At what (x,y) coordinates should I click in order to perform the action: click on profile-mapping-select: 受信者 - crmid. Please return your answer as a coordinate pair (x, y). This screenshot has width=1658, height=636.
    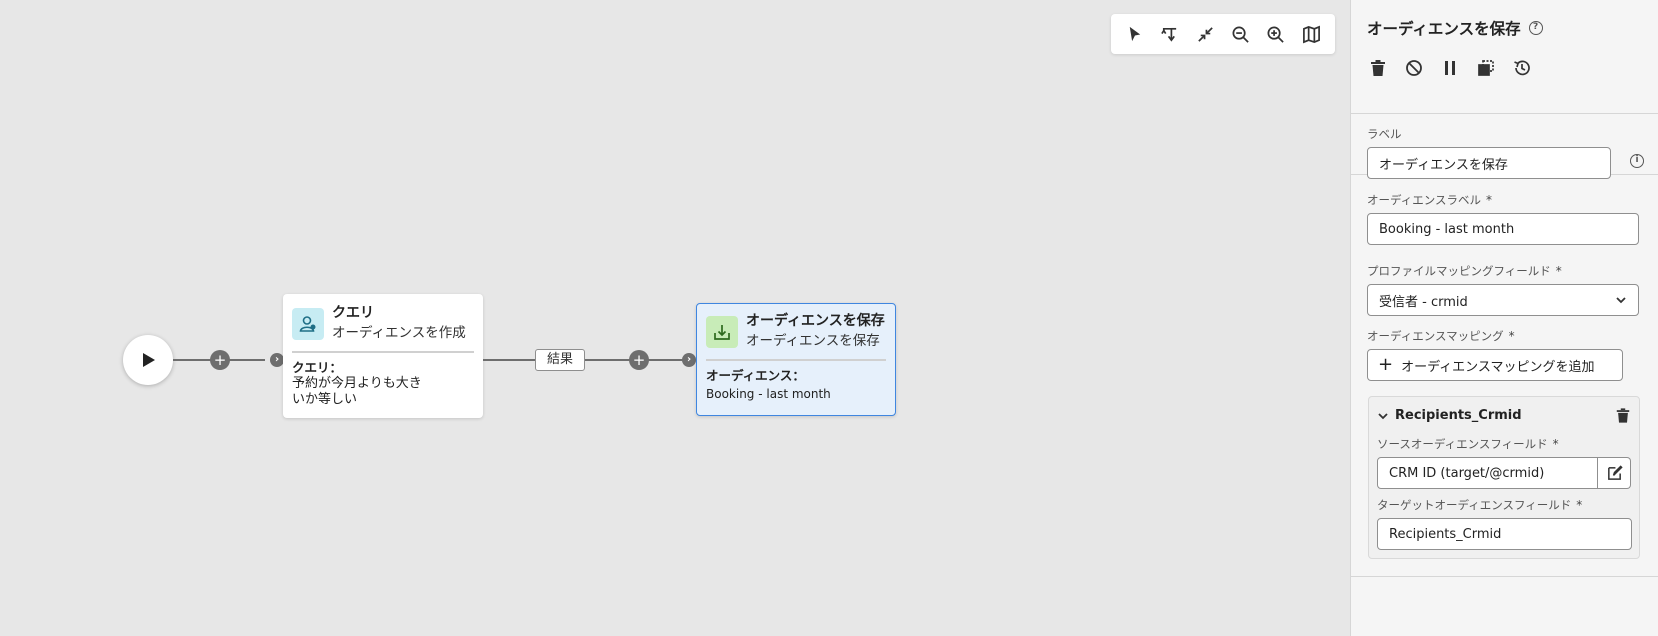
    Looking at the image, I should click on (1503, 300).